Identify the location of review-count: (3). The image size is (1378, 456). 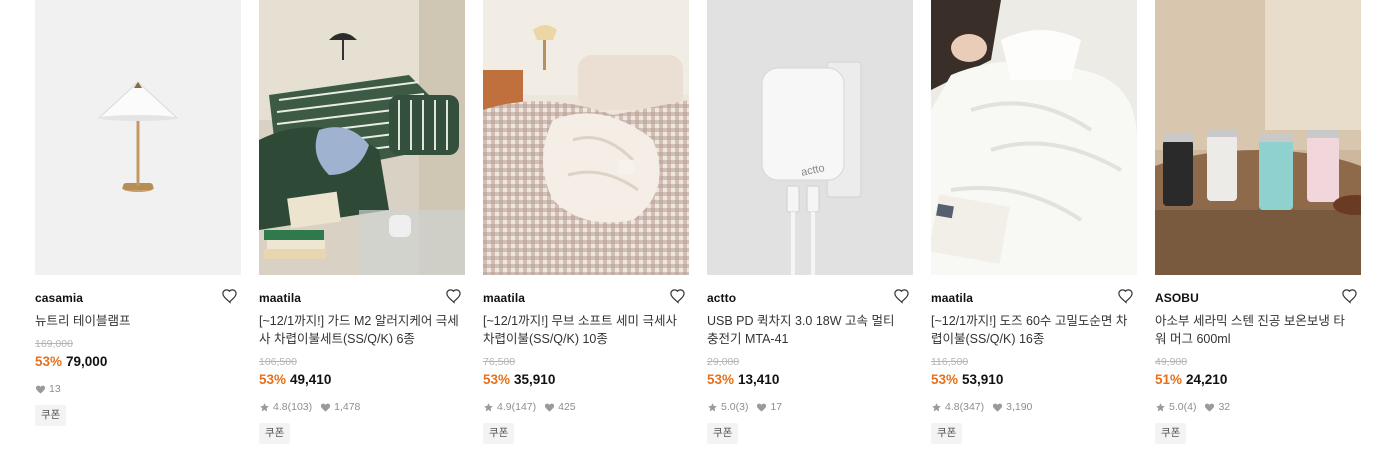
(742, 407).